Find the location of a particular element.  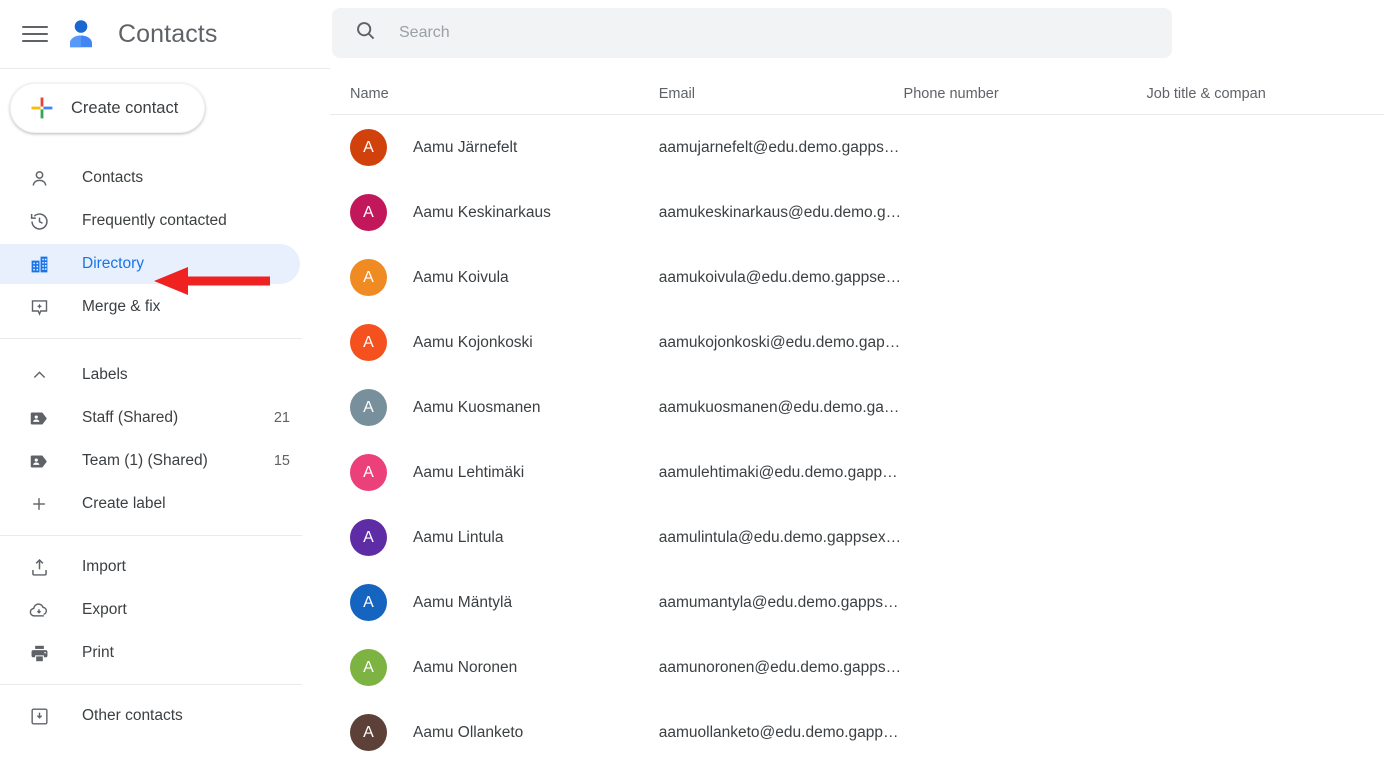

sidebar-item-import: Import is located at coordinates (150, 567).